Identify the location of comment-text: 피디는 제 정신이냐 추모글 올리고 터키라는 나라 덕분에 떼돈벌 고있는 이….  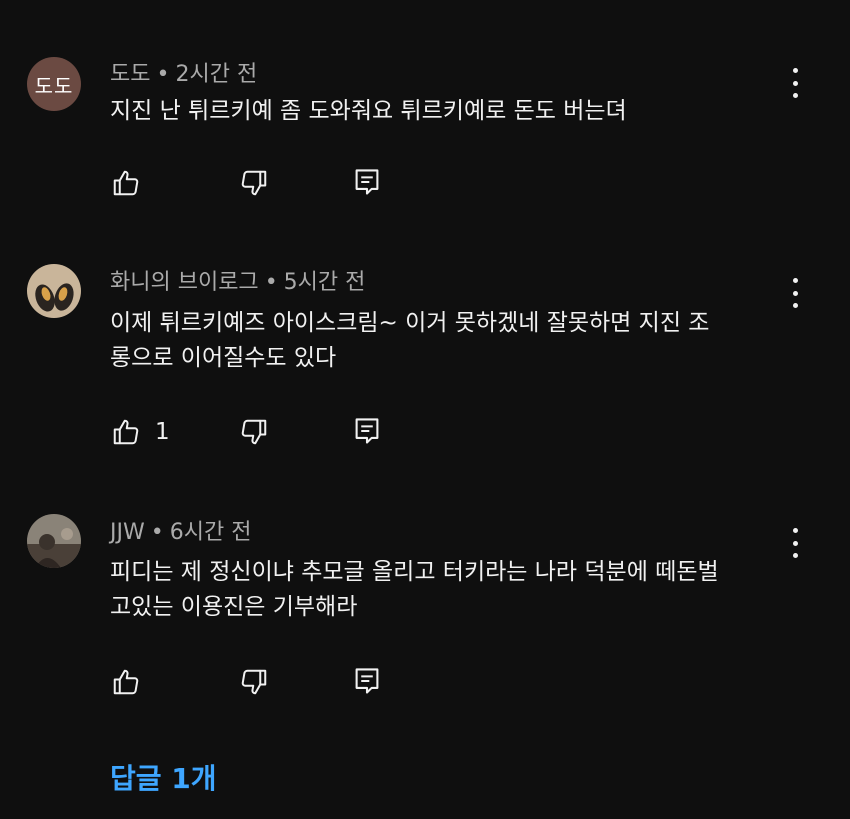
(450, 590).